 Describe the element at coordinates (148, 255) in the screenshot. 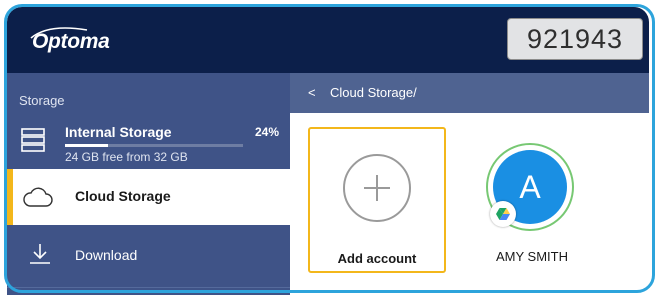

I see `sidebar-item-download: Download` at that location.